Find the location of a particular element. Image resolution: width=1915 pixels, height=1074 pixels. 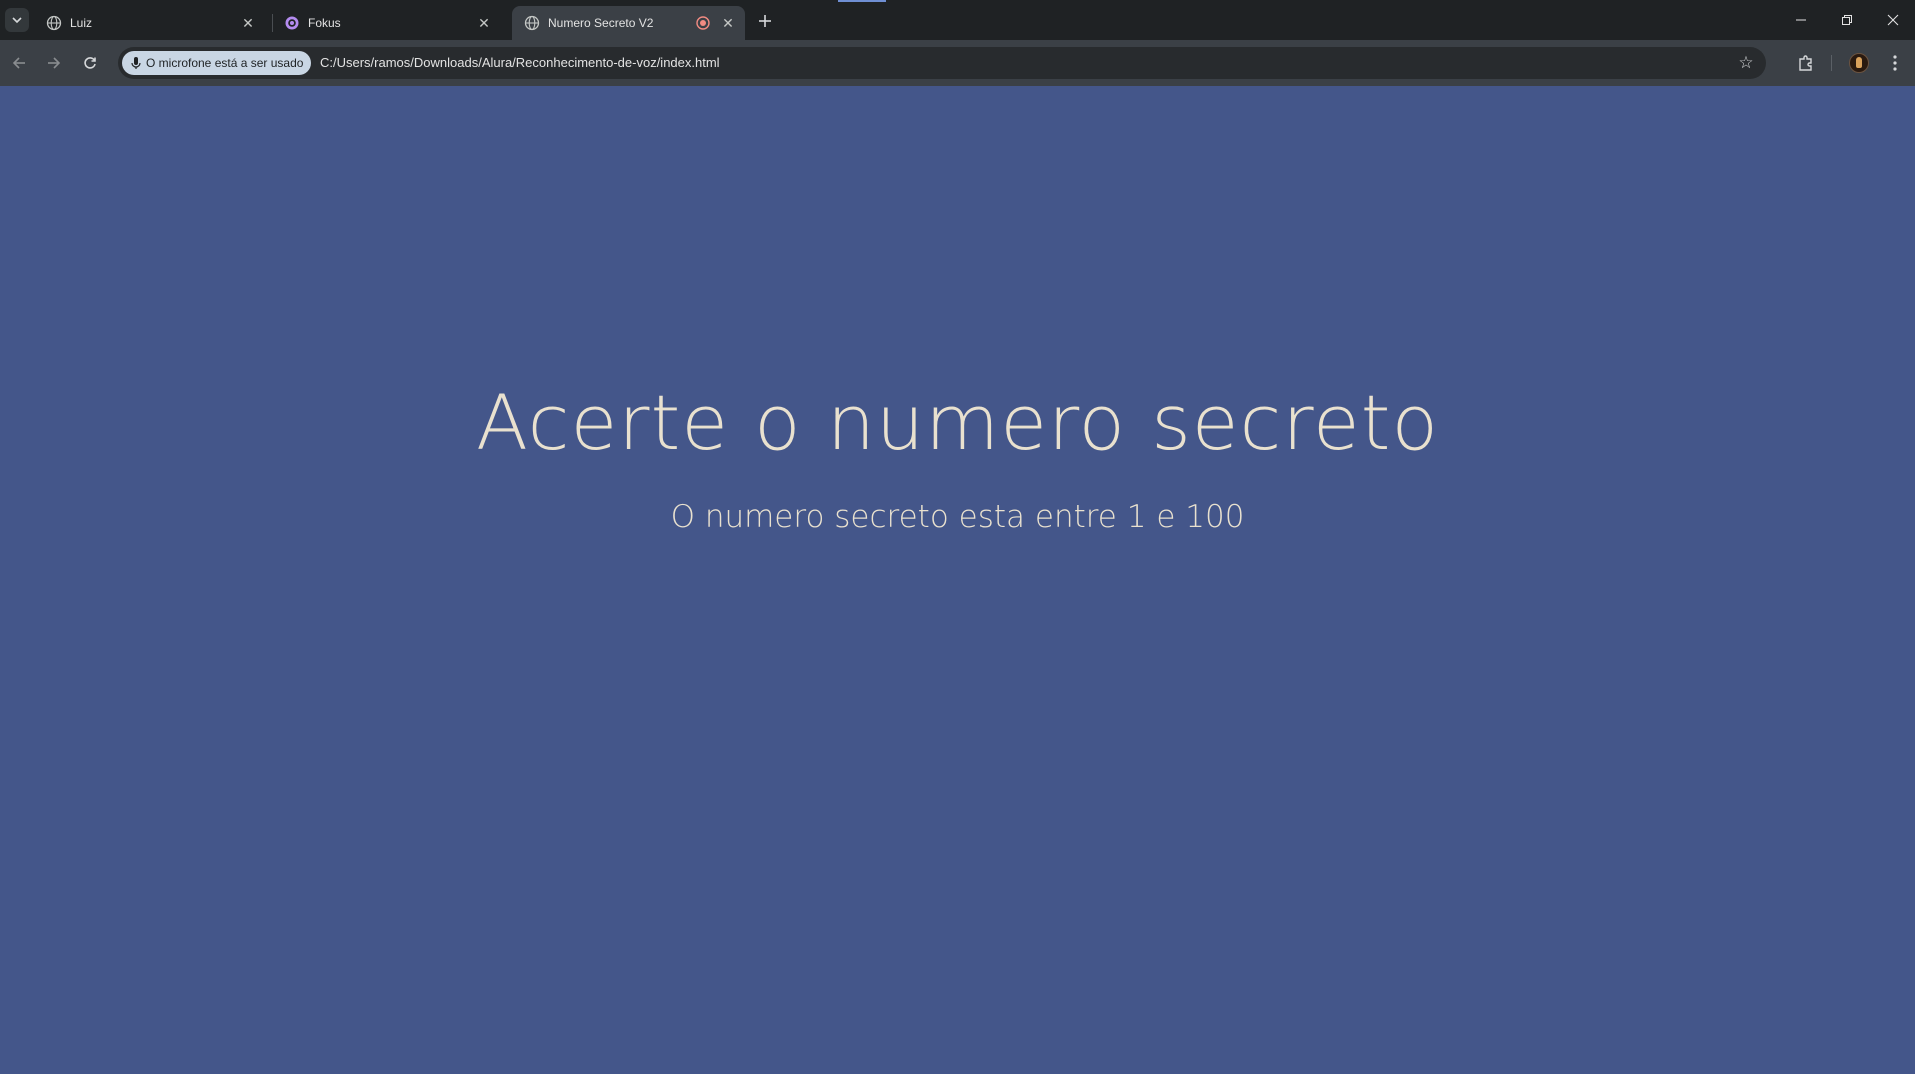

extensions-button is located at coordinates (1806, 63).